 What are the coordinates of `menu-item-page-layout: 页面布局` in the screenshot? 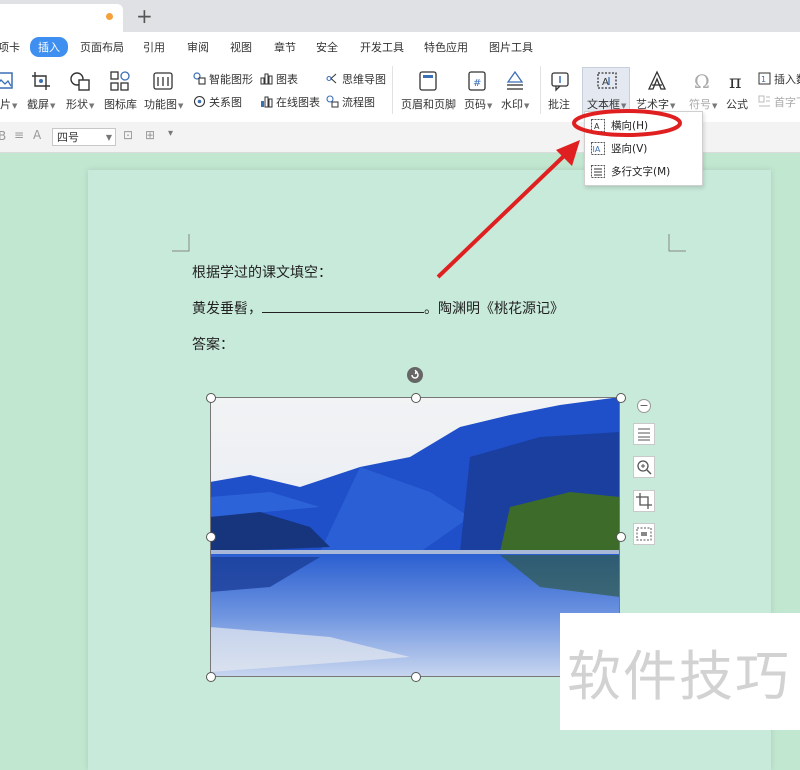 It's located at (102, 47).